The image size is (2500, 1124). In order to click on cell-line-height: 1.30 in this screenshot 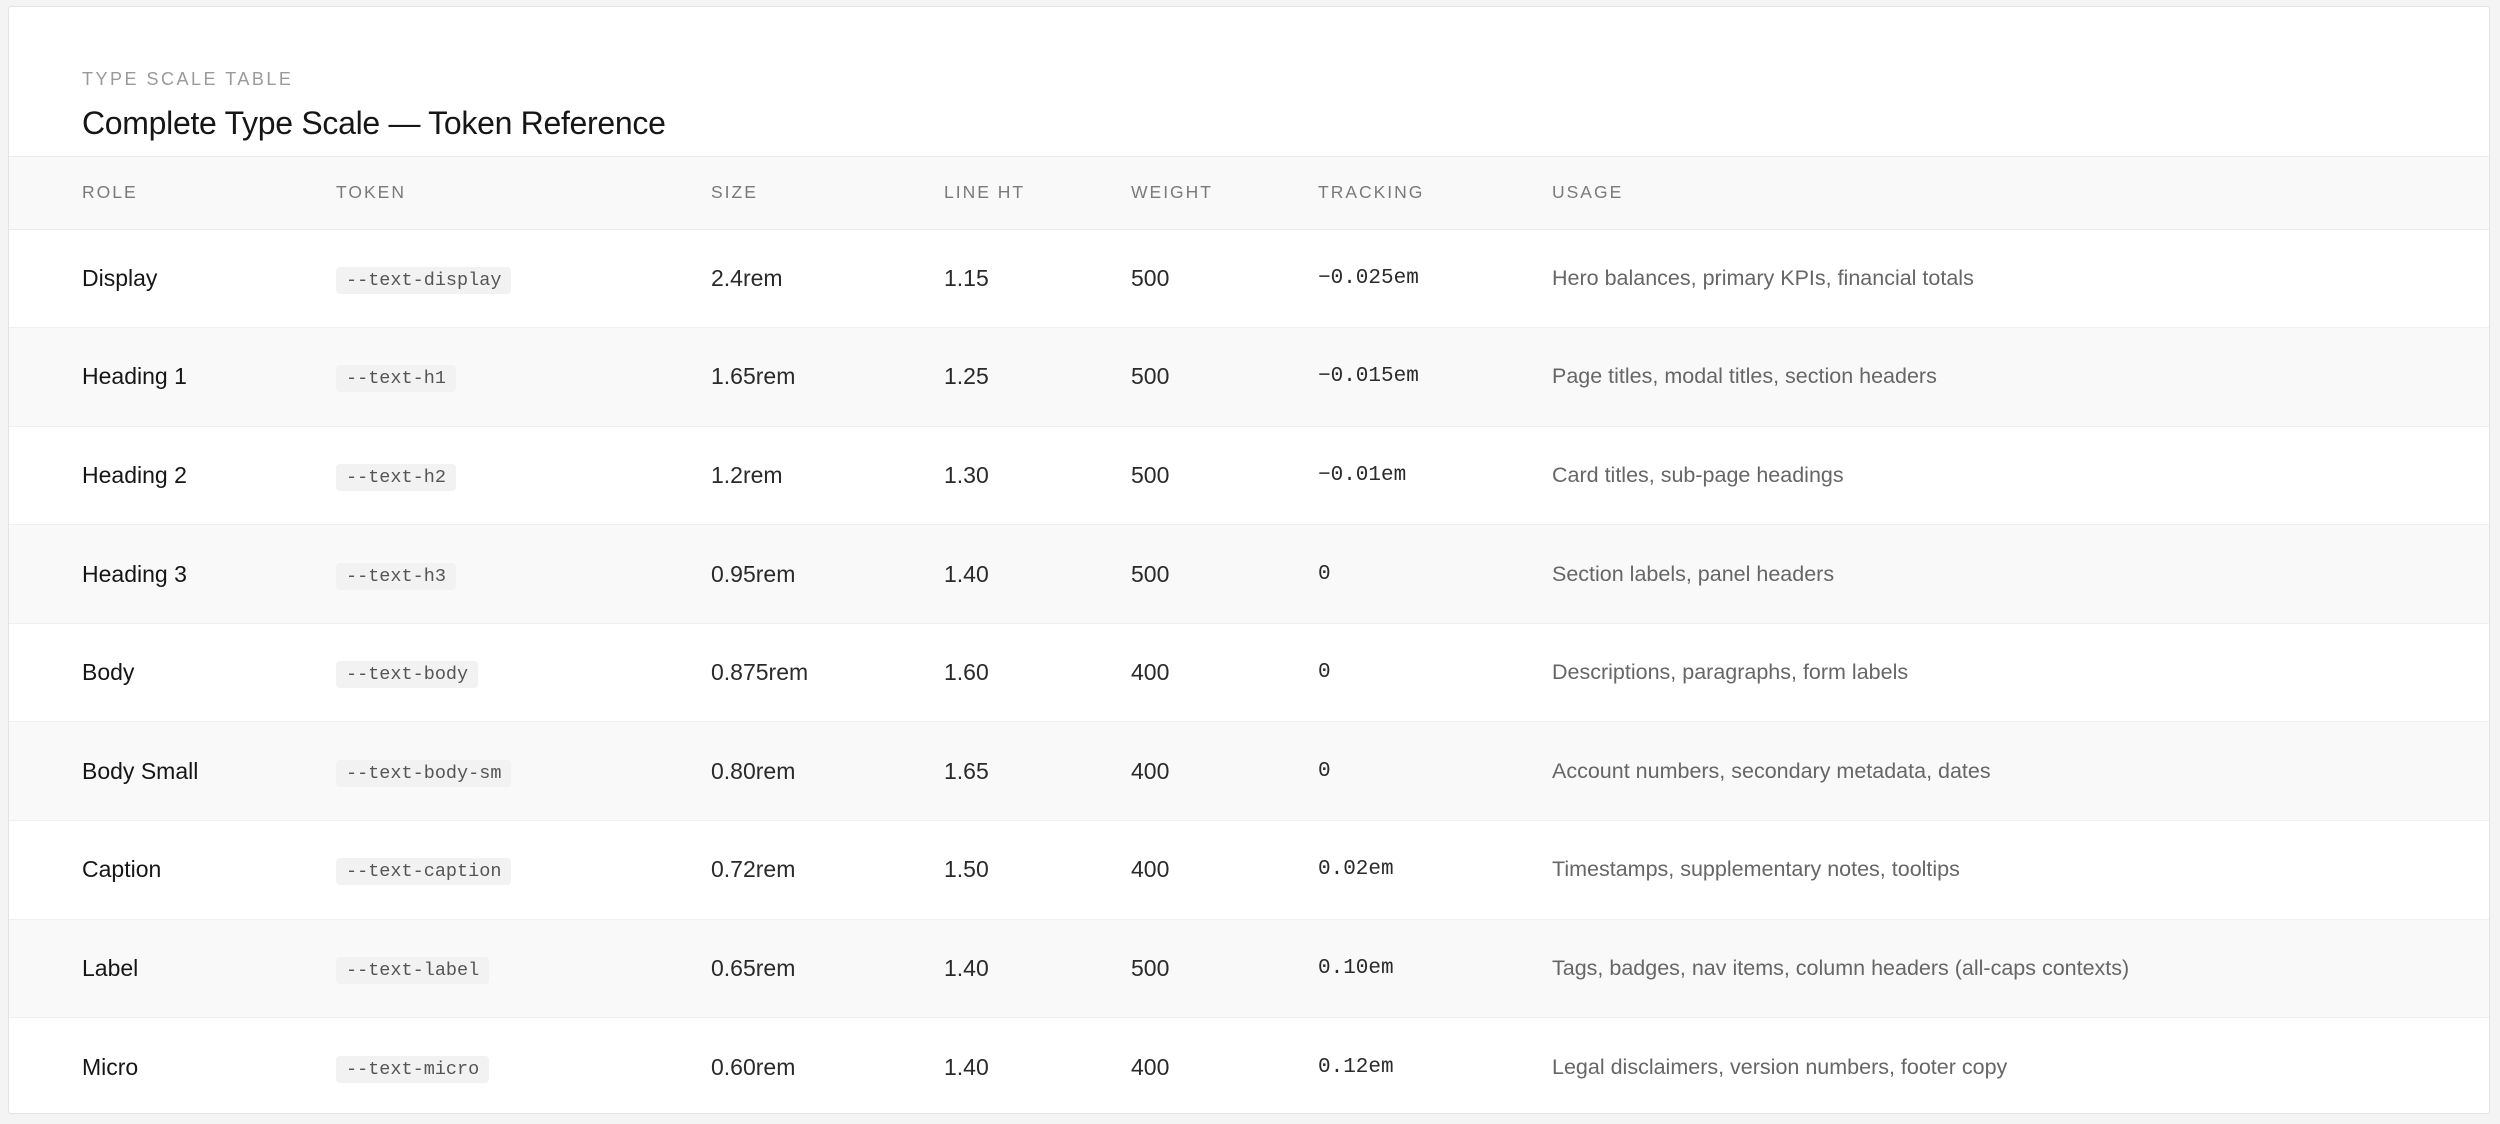, I will do `click(966, 474)`.